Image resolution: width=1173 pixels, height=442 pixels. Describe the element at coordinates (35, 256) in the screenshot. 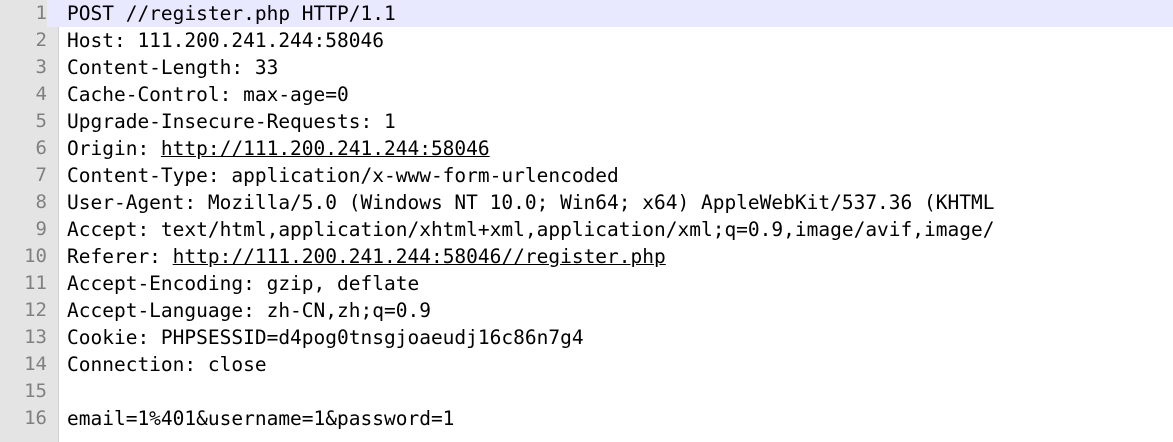

I see `line-number: 10` at that location.